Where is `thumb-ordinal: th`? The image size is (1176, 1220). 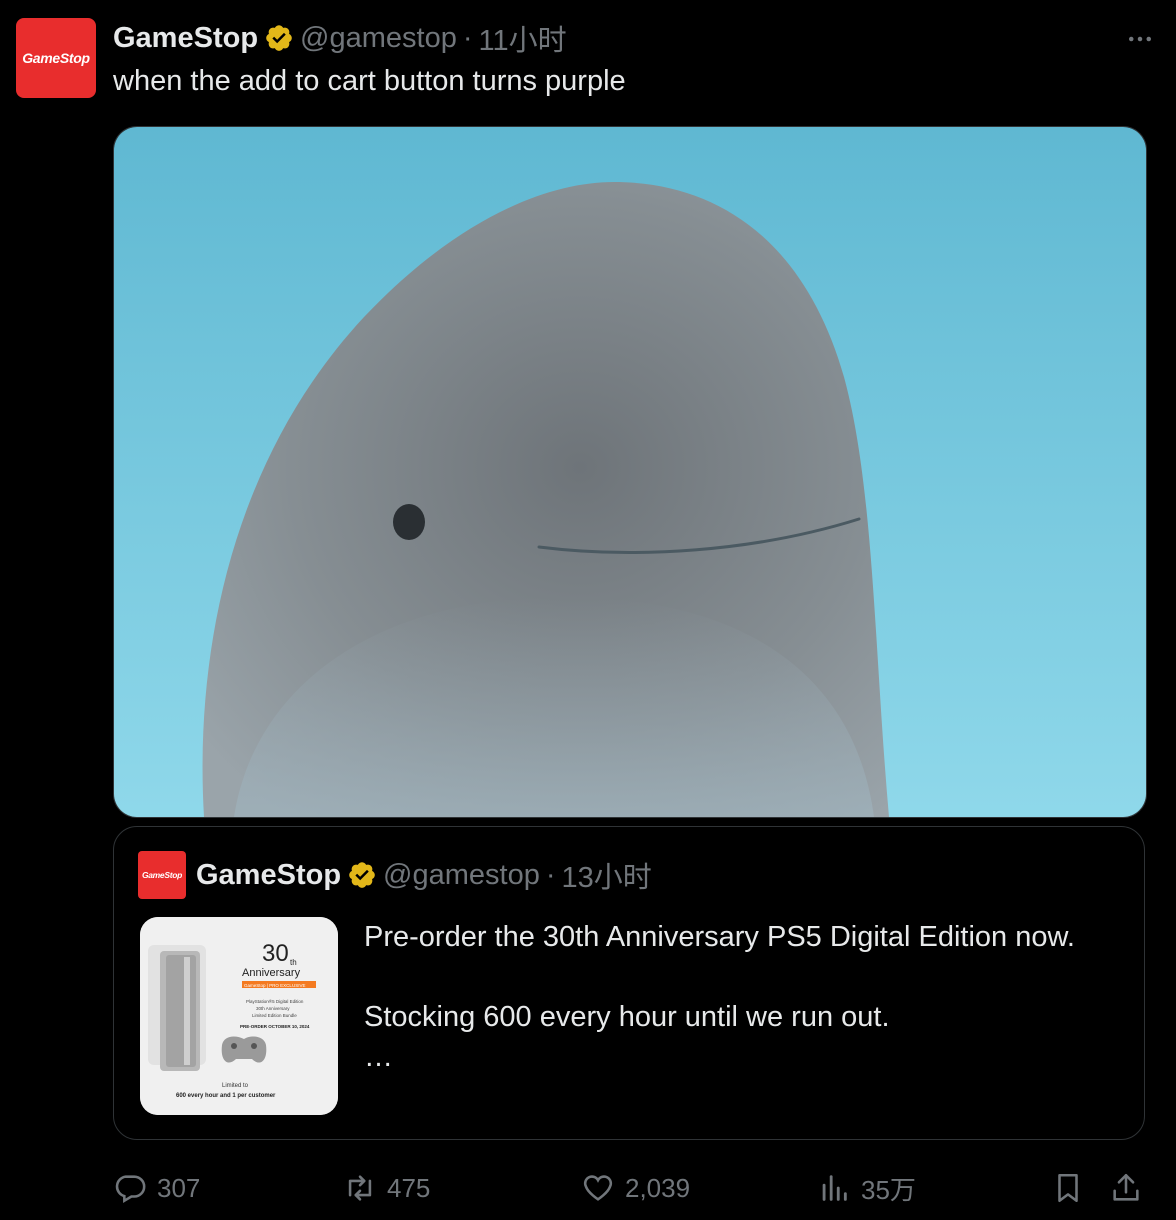
thumb-ordinal: th is located at coordinates (293, 962).